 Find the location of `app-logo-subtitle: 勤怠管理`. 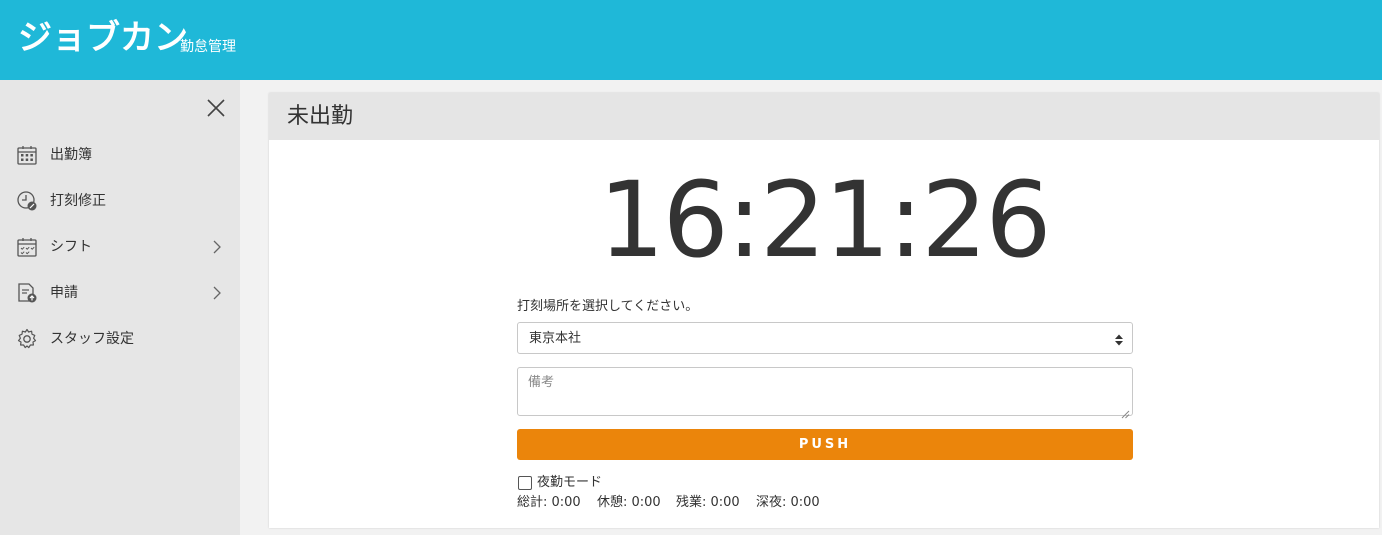

app-logo-subtitle: 勤怠管理 is located at coordinates (208, 47).